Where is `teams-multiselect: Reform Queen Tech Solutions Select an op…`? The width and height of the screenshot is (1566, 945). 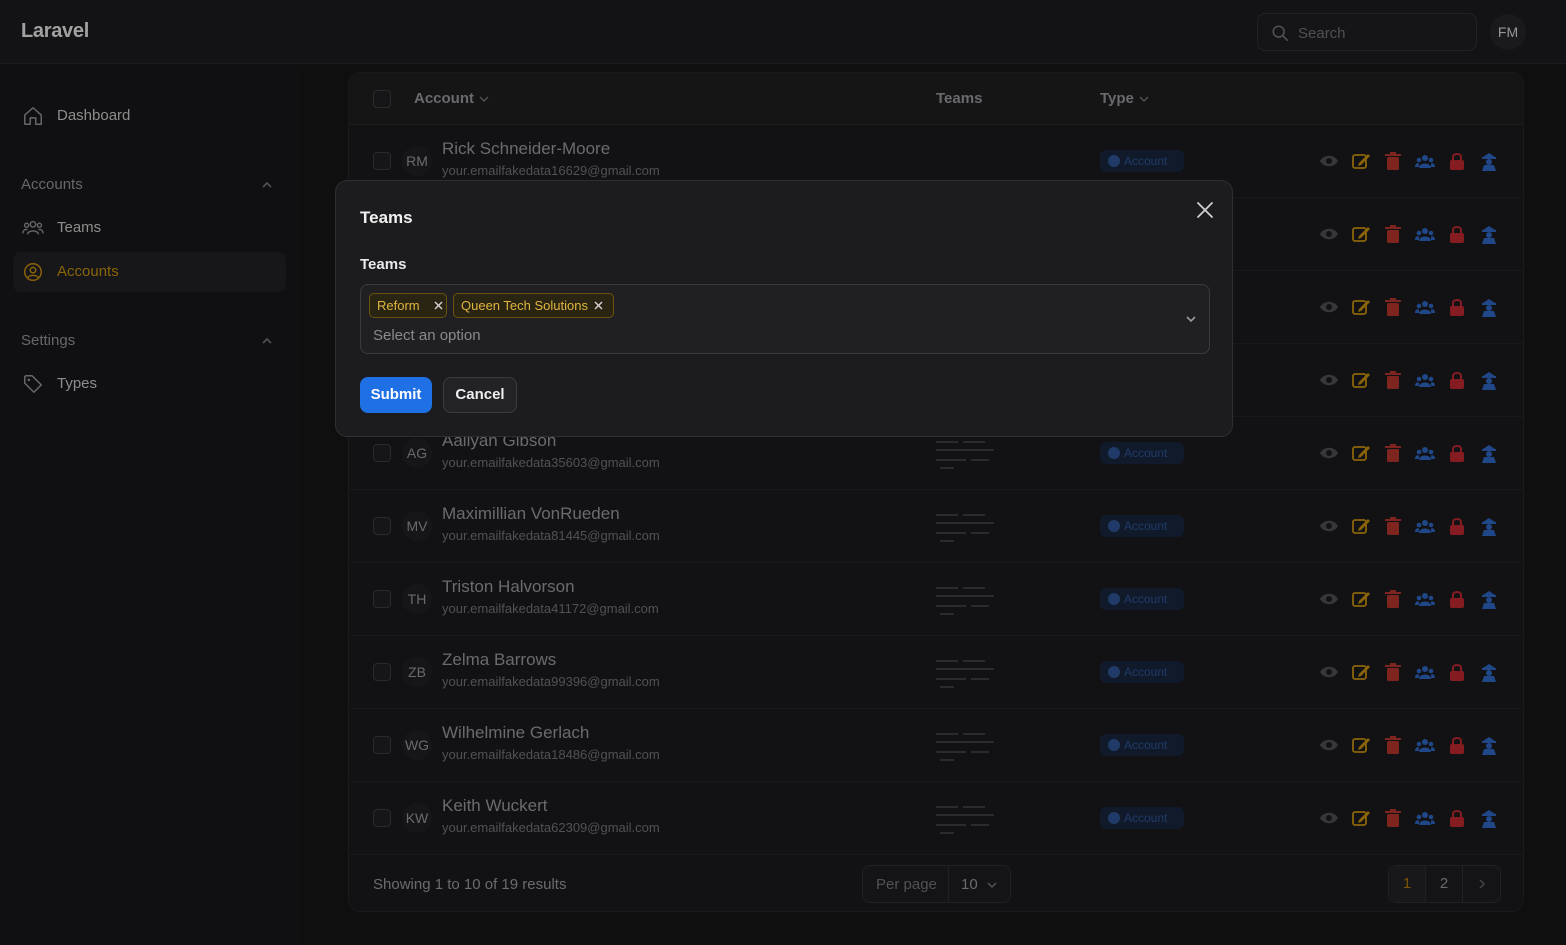
teams-multiselect: Reform Queen Tech Solutions Select an op… is located at coordinates (785, 319).